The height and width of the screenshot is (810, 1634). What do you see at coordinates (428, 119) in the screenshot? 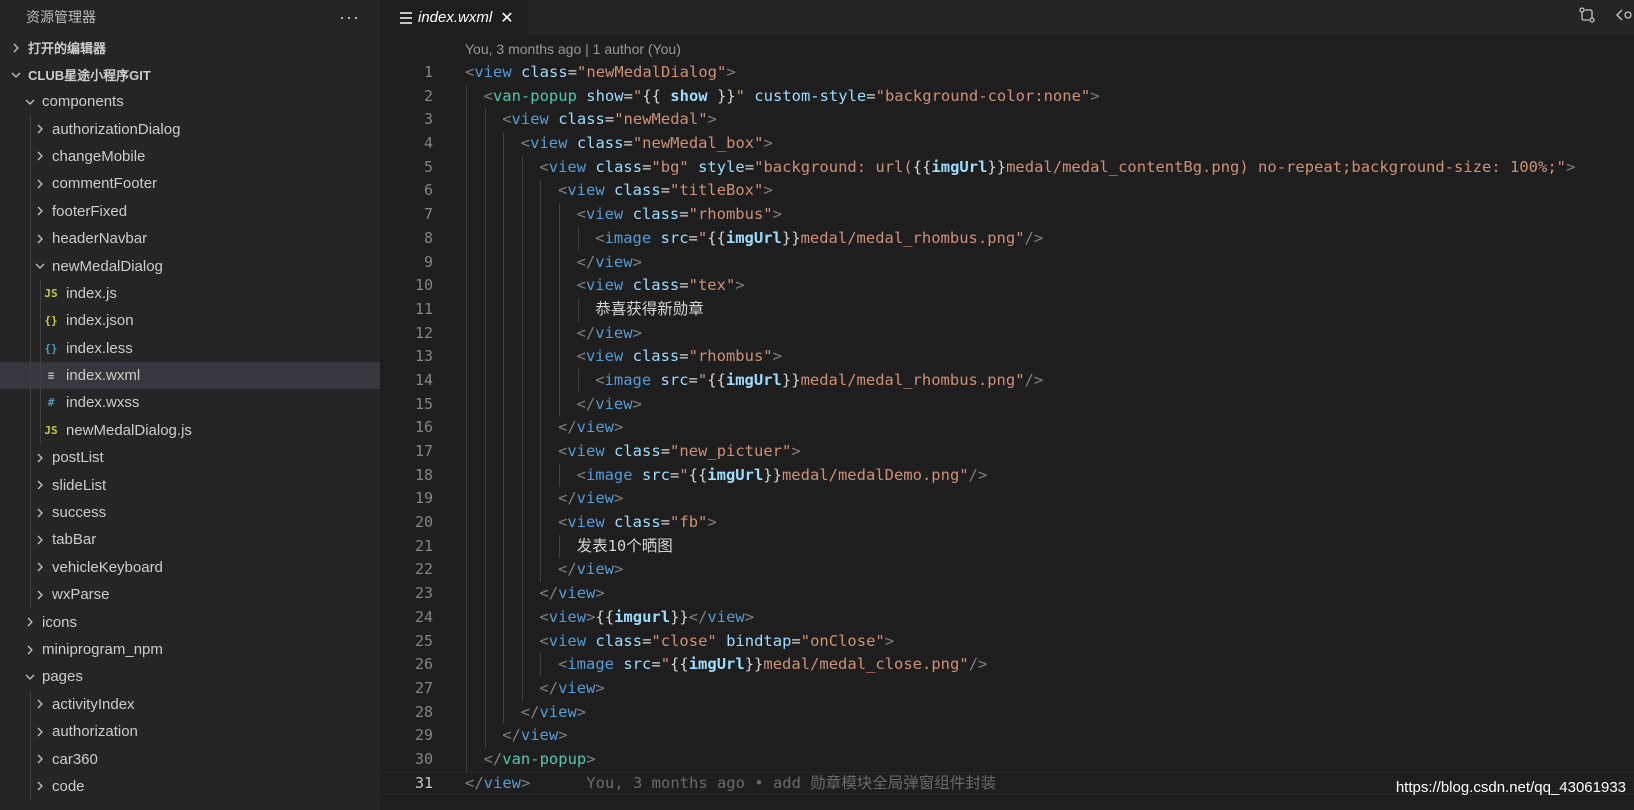
I see `line-number: 3` at bounding box center [428, 119].